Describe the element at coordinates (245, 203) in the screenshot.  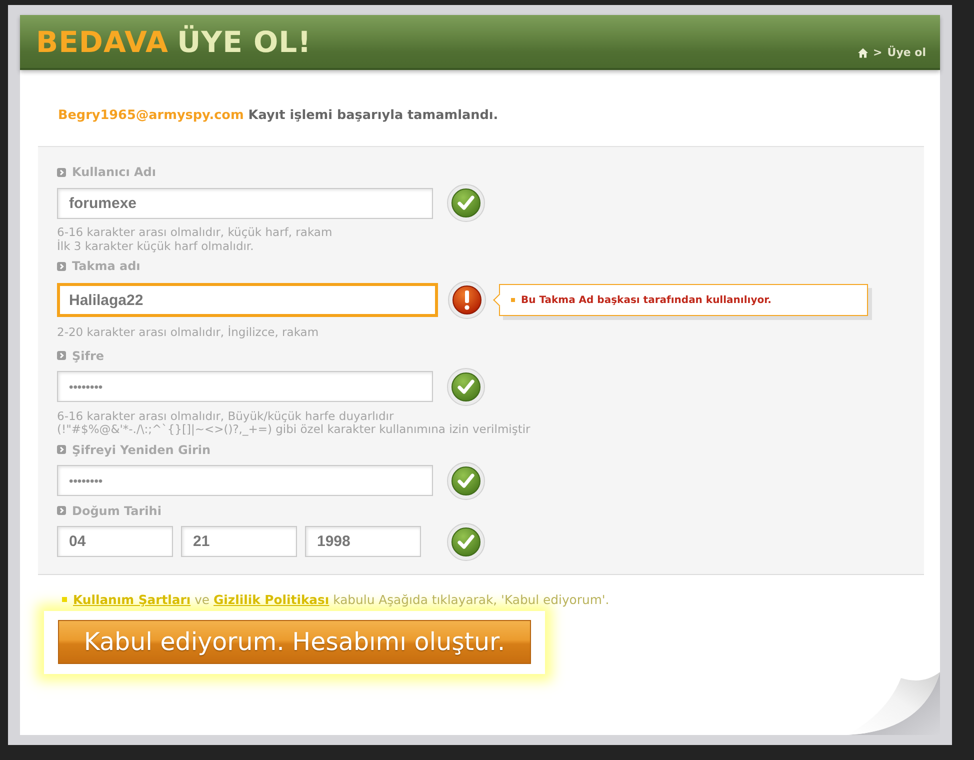
I see `input-field: forumexe` at that location.